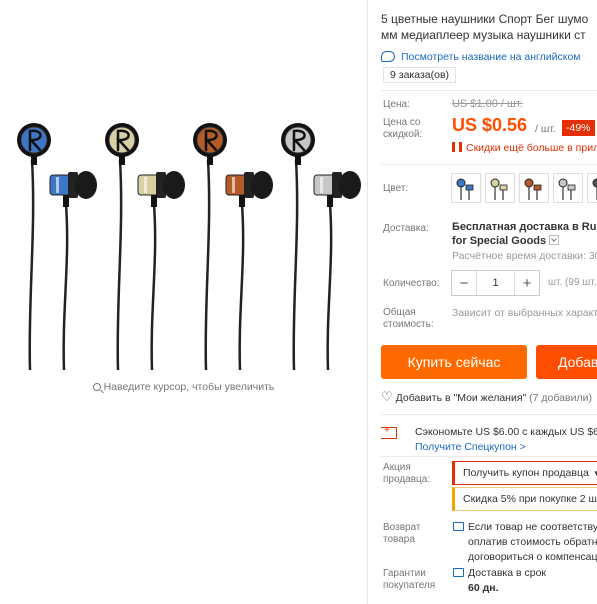 This screenshot has height=604, width=597. I want to click on earphone-1-cable-right, so click(65, 287).